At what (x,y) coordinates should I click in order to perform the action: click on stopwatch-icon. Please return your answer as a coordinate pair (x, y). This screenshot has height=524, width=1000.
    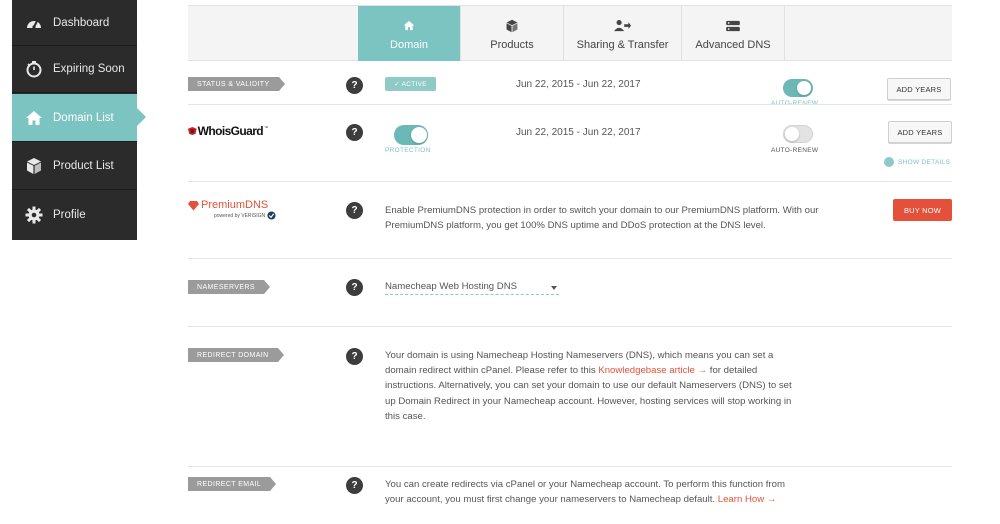
    Looking at the image, I should click on (34, 69).